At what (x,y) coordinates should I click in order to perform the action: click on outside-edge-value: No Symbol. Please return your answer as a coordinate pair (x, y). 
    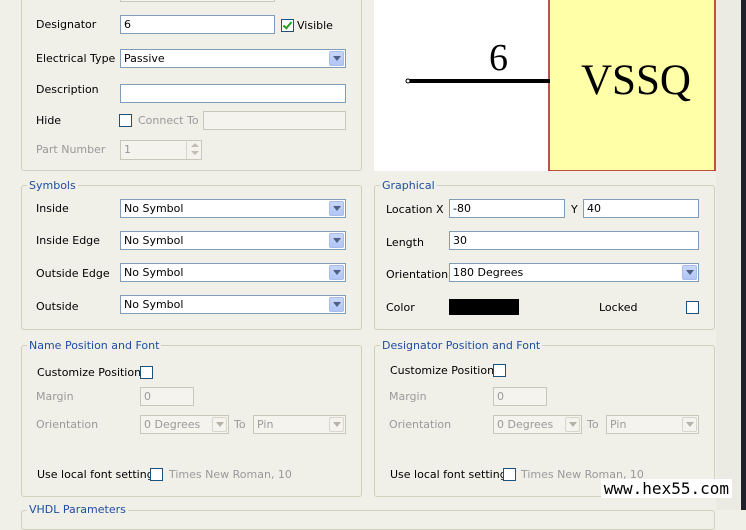
    Looking at the image, I should click on (154, 272).